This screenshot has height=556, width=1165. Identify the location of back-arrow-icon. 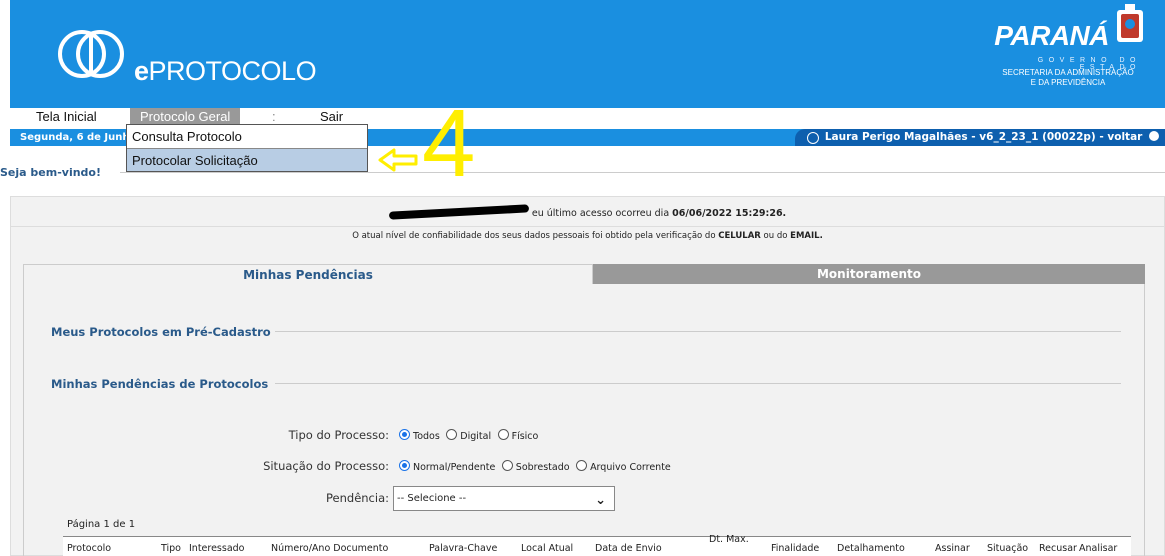
(1154, 136).